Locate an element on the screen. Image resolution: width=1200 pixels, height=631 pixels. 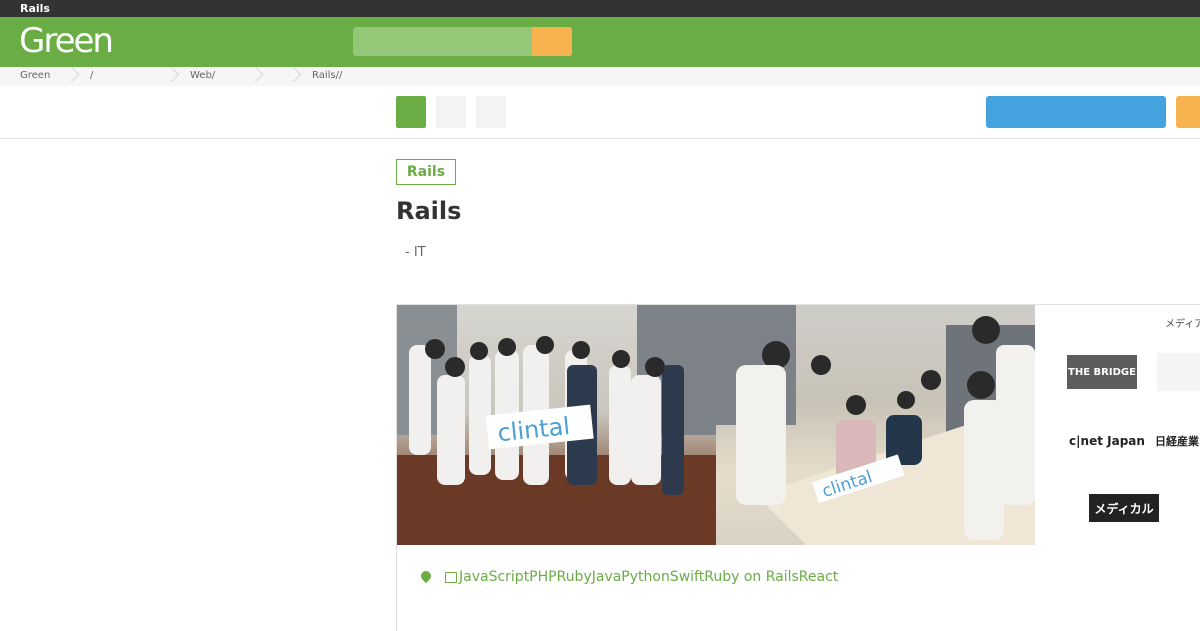
window-titlebar: Rails is located at coordinates (600, 8).